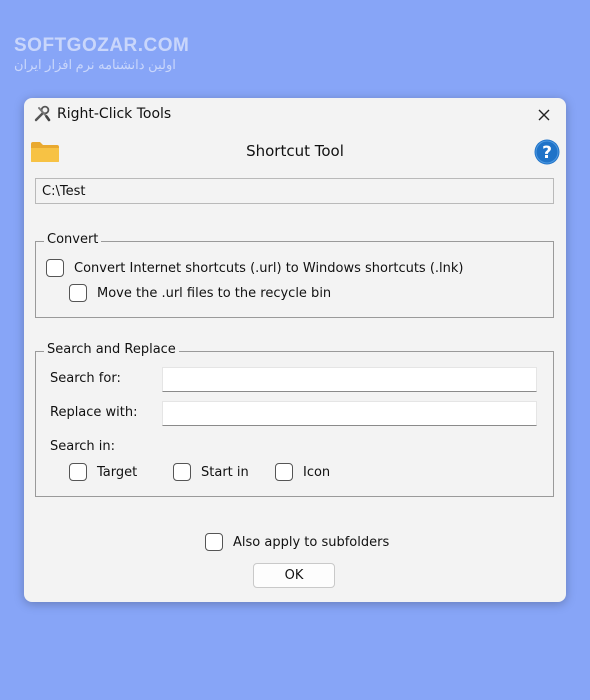  I want to click on replace-with-input, so click(349, 413).